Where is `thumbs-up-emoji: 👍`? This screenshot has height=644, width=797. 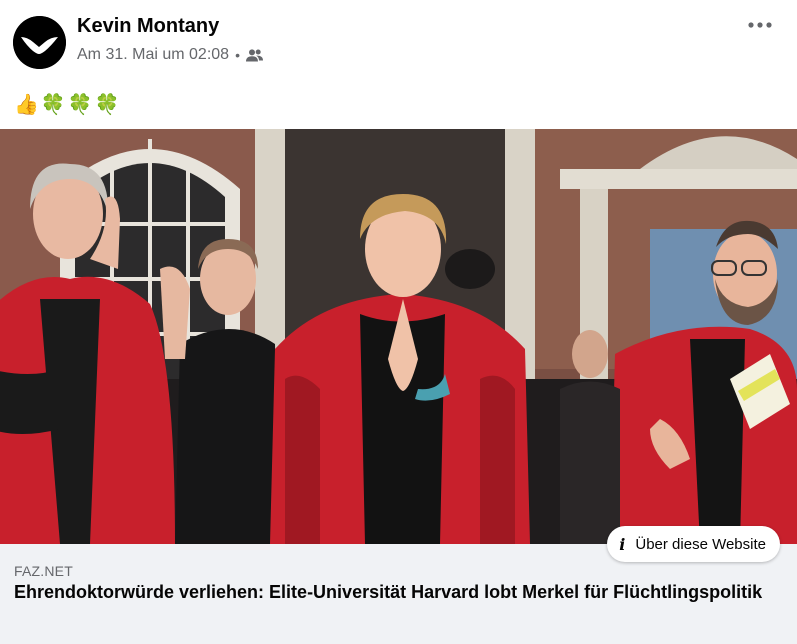
thumbs-up-emoji: 👍 is located at coordinates (26, 104).